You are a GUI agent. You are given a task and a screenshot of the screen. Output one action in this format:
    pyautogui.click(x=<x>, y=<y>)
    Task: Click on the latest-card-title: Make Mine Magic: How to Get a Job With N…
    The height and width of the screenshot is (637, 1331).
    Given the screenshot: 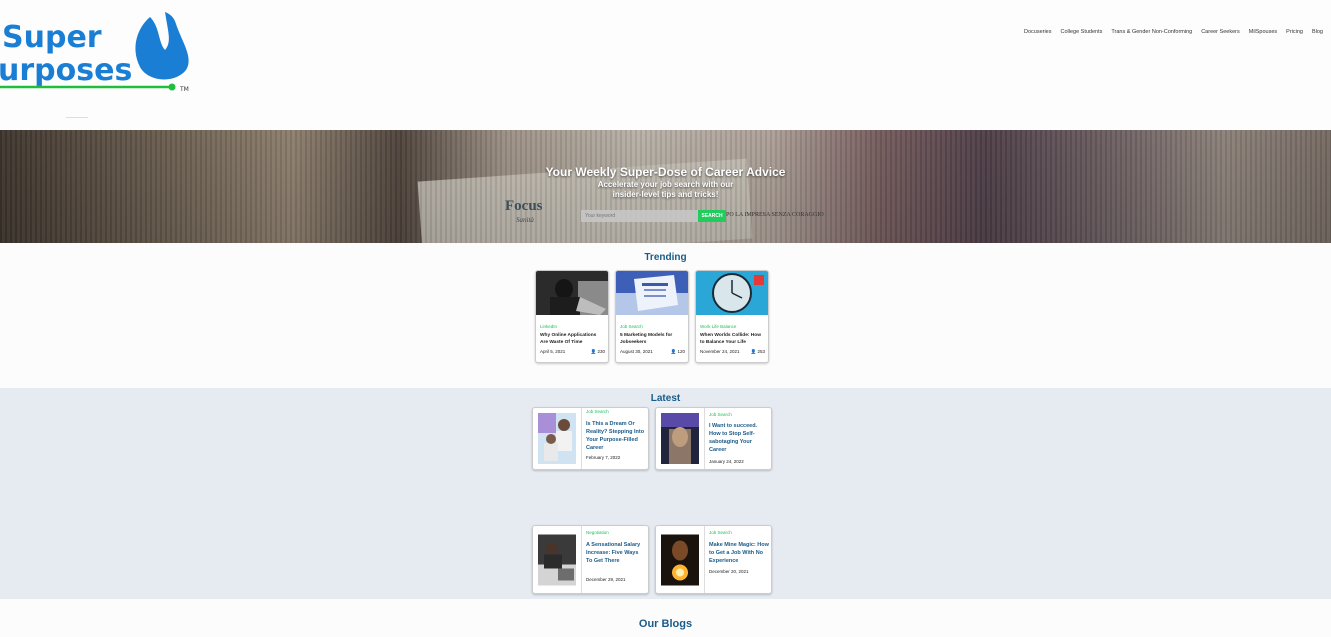 What is the action you would take?
    pyautogui.click(x=739, y=553)
    